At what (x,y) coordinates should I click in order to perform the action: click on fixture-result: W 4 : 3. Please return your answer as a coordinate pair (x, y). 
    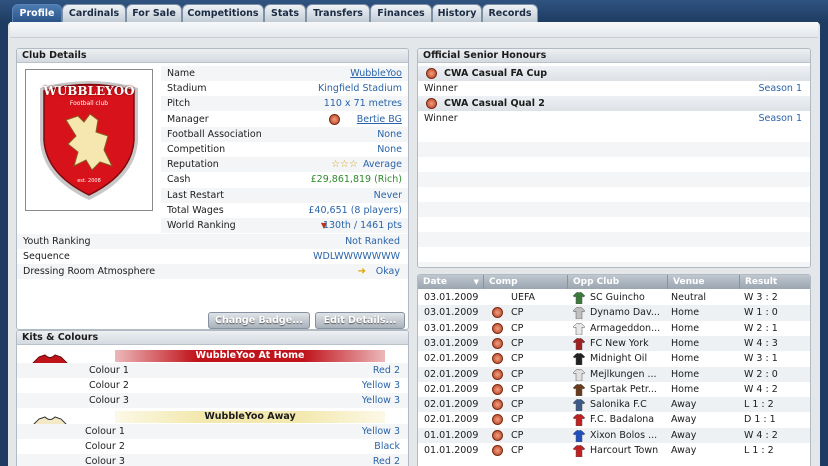
    Looking at the image, I should click on (761, 343).